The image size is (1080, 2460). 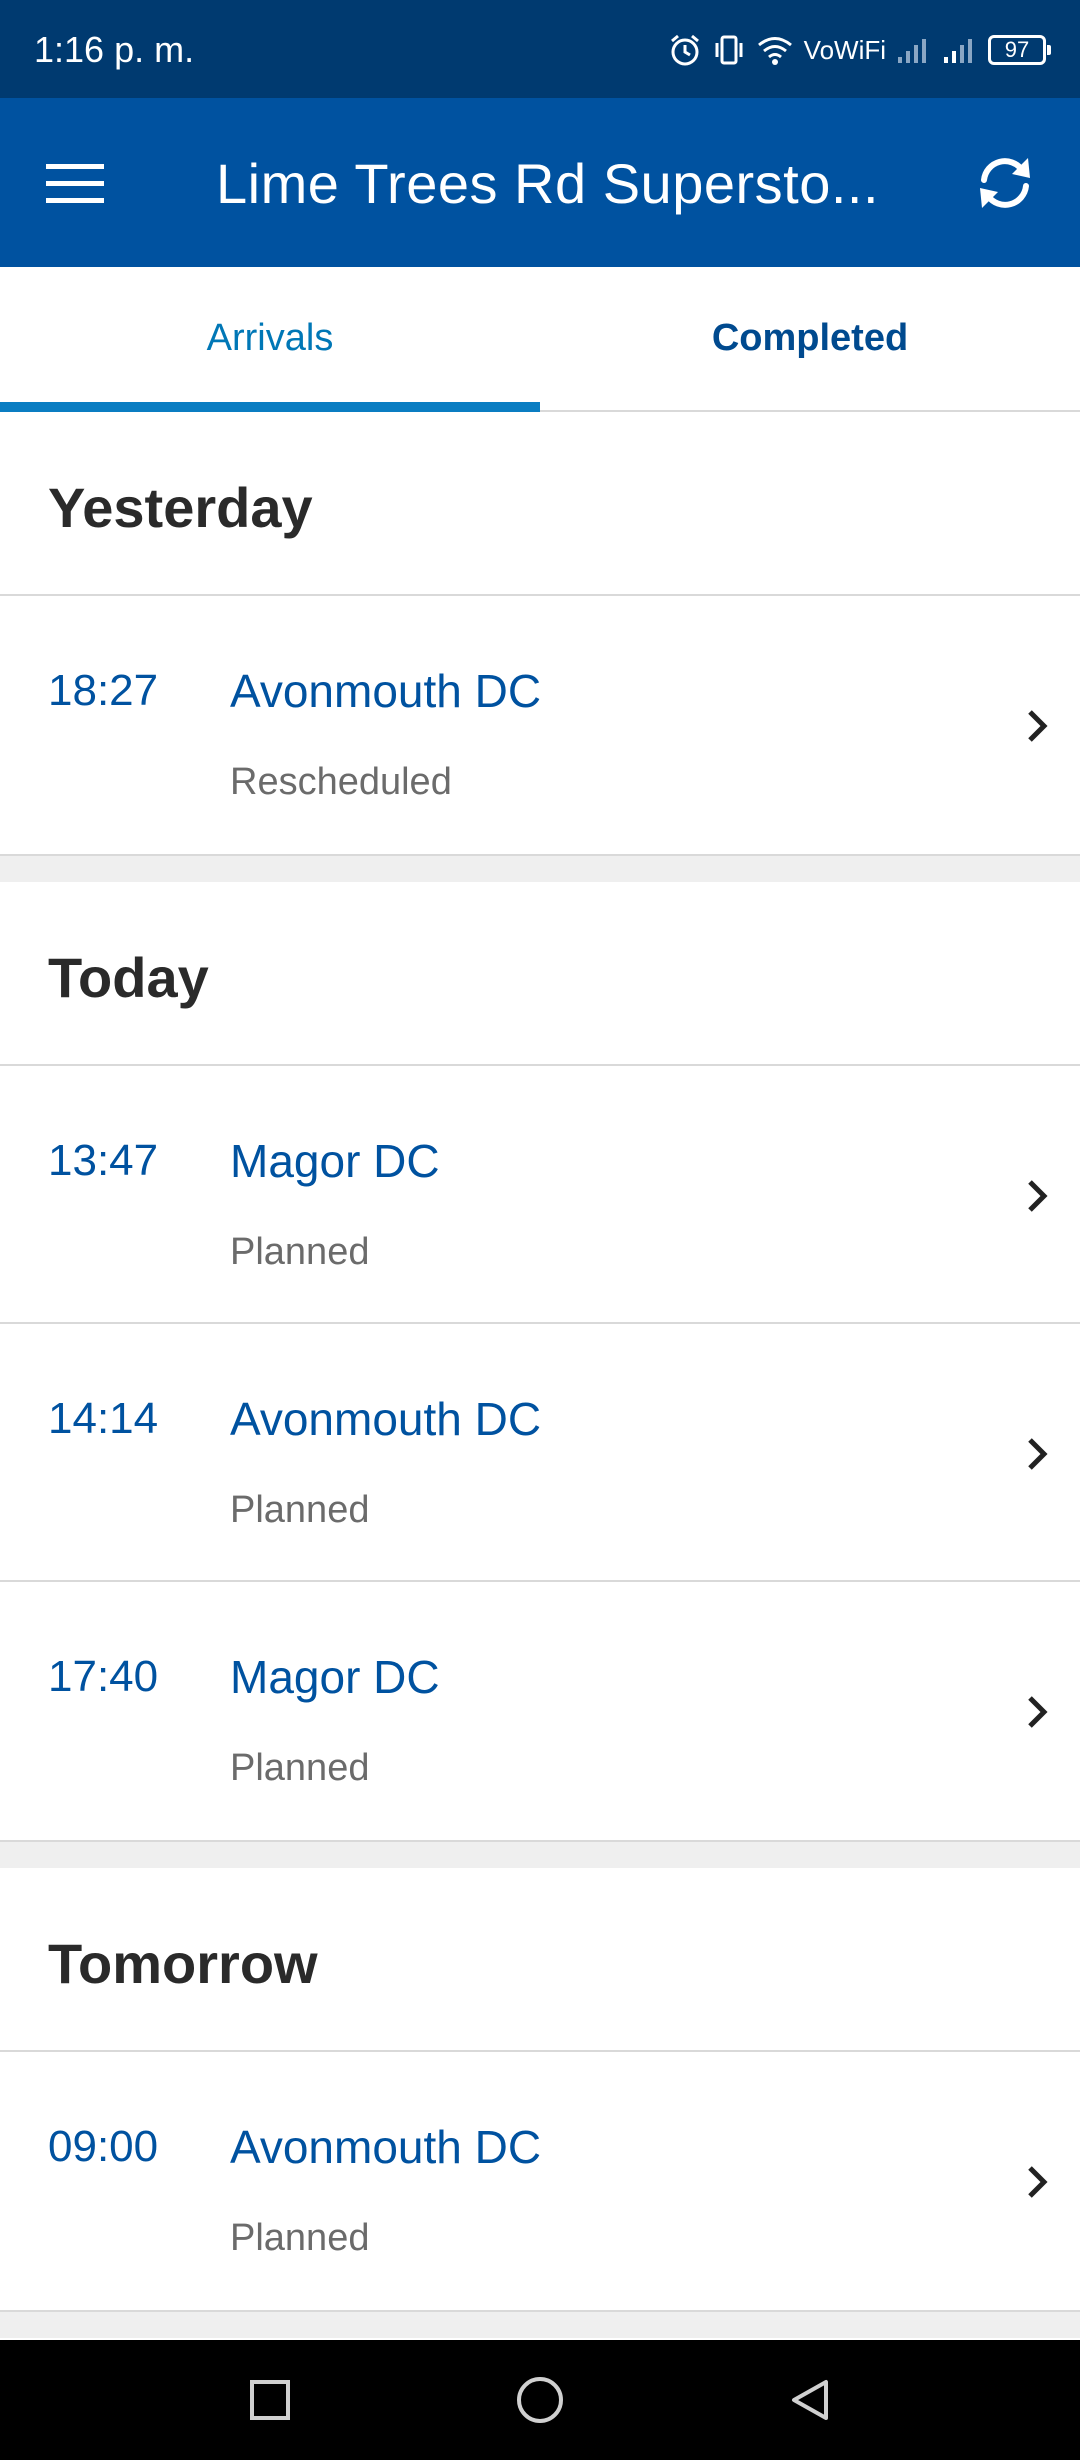 I want to click on active-tab-indicator, so click(x=270, y=407).